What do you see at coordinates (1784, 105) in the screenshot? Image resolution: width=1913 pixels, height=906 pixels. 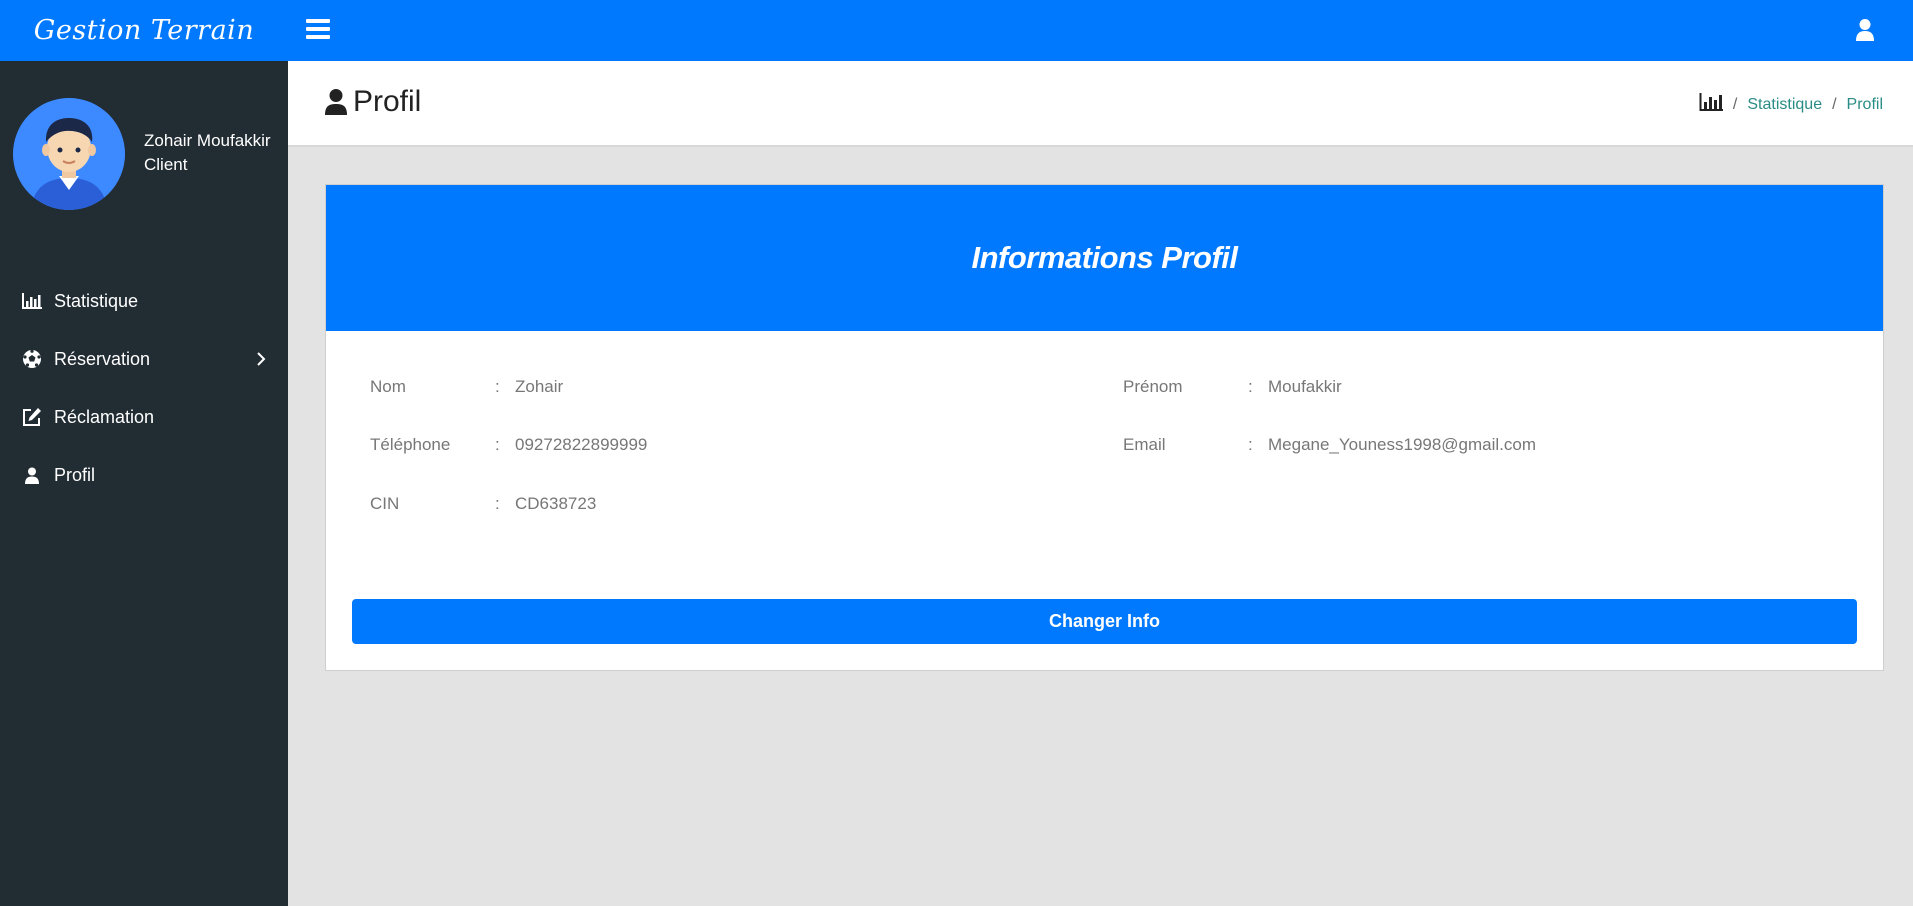 I see `breadcrumb-link-statistique: Statistique` at bounding box center [1784, 105].